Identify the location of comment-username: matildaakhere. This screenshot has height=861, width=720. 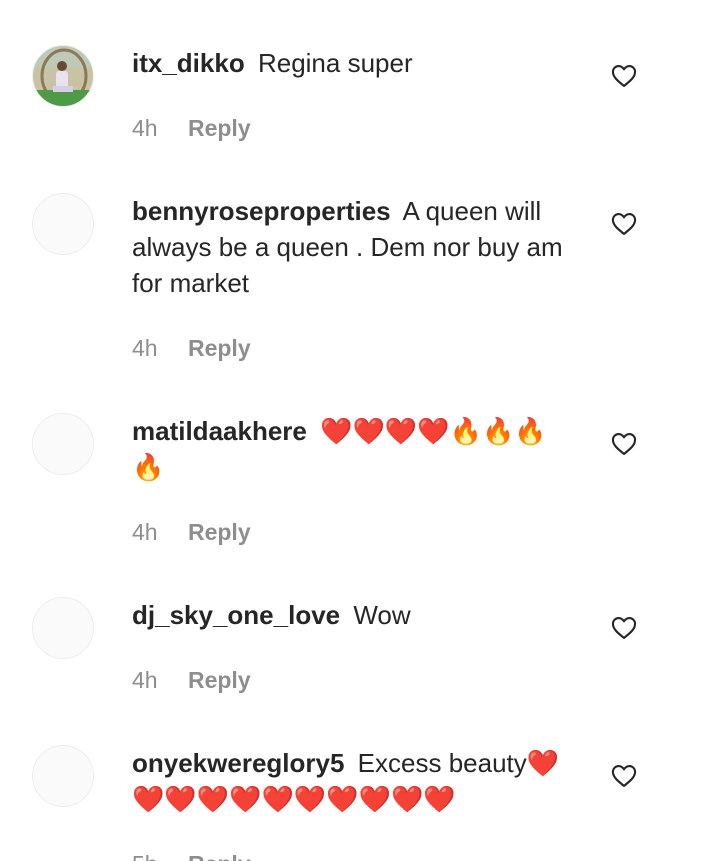
(219, 431).